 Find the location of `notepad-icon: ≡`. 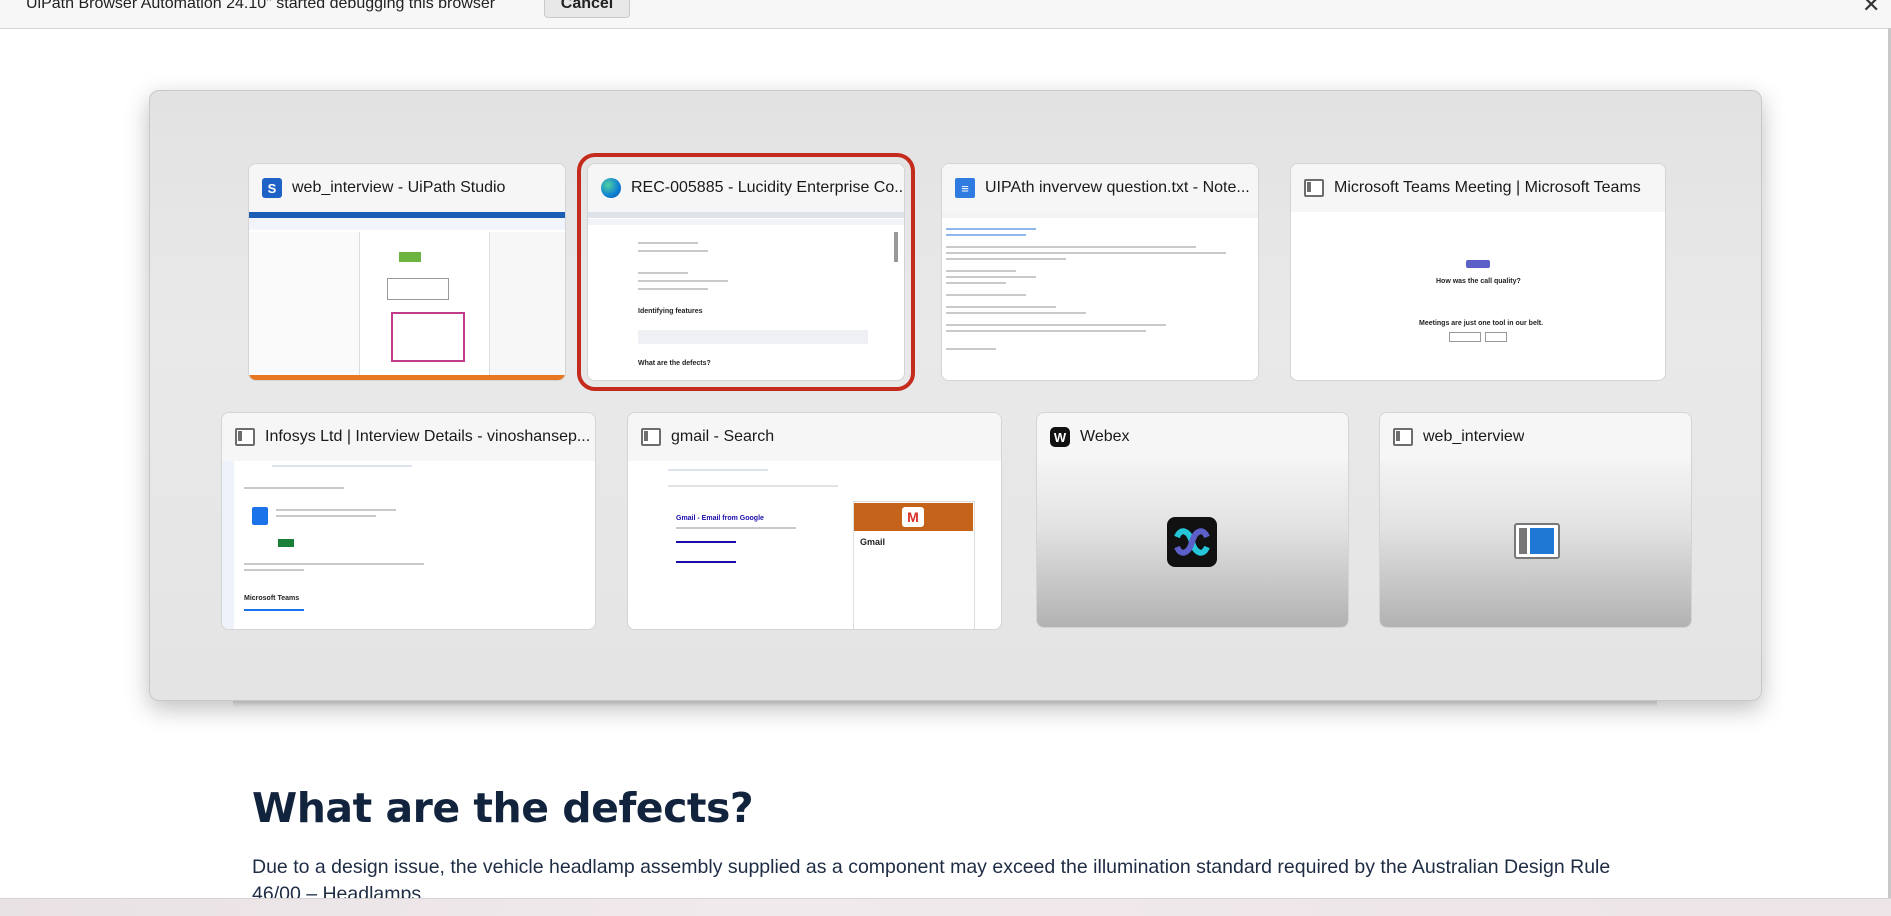

notepad-icon: ≡ is located at coordinates (965, 188).